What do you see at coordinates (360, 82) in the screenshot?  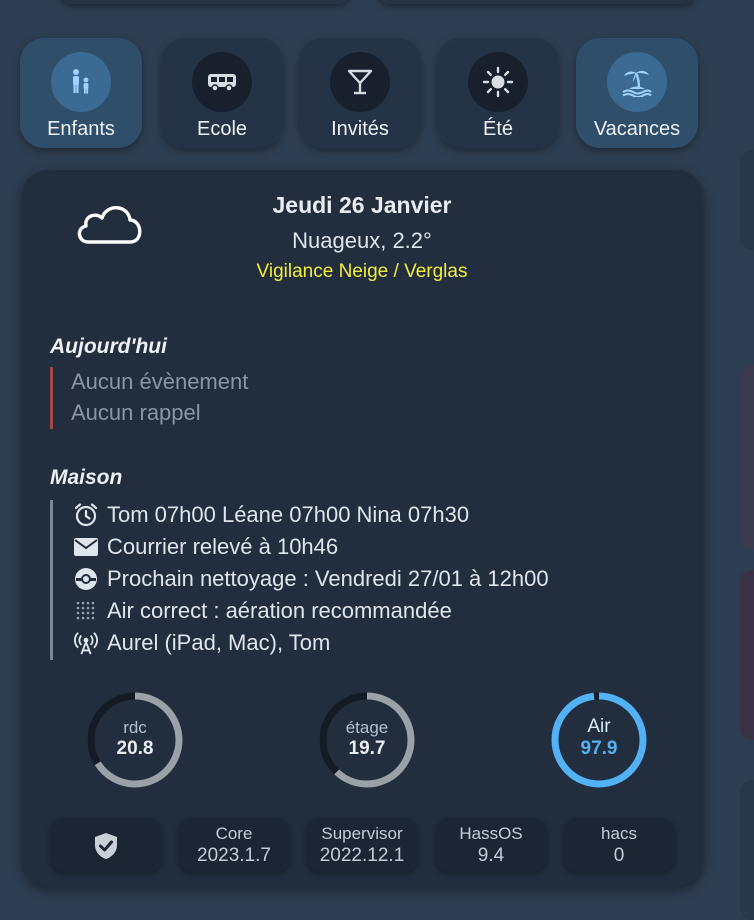 I see `cocktail-icon` at bounding box center [360, 82].